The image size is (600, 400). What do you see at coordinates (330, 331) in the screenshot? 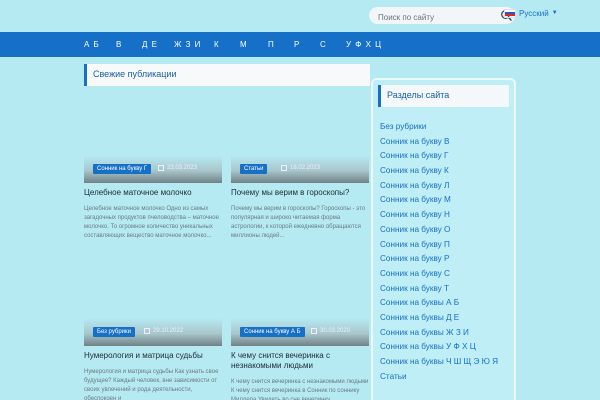
I see `post-date: 30.03.2020` at bounding box center [330, 331].